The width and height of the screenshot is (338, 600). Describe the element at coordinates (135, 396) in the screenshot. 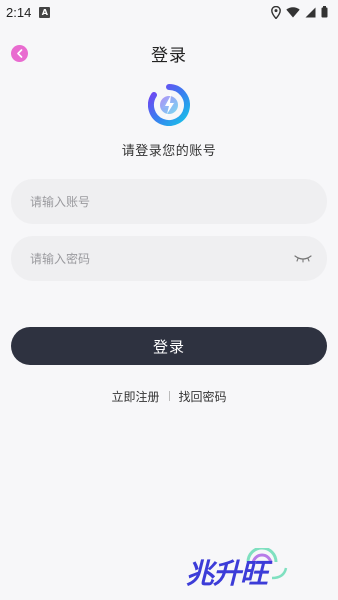

I see `register-link: 立即注册` at that location.